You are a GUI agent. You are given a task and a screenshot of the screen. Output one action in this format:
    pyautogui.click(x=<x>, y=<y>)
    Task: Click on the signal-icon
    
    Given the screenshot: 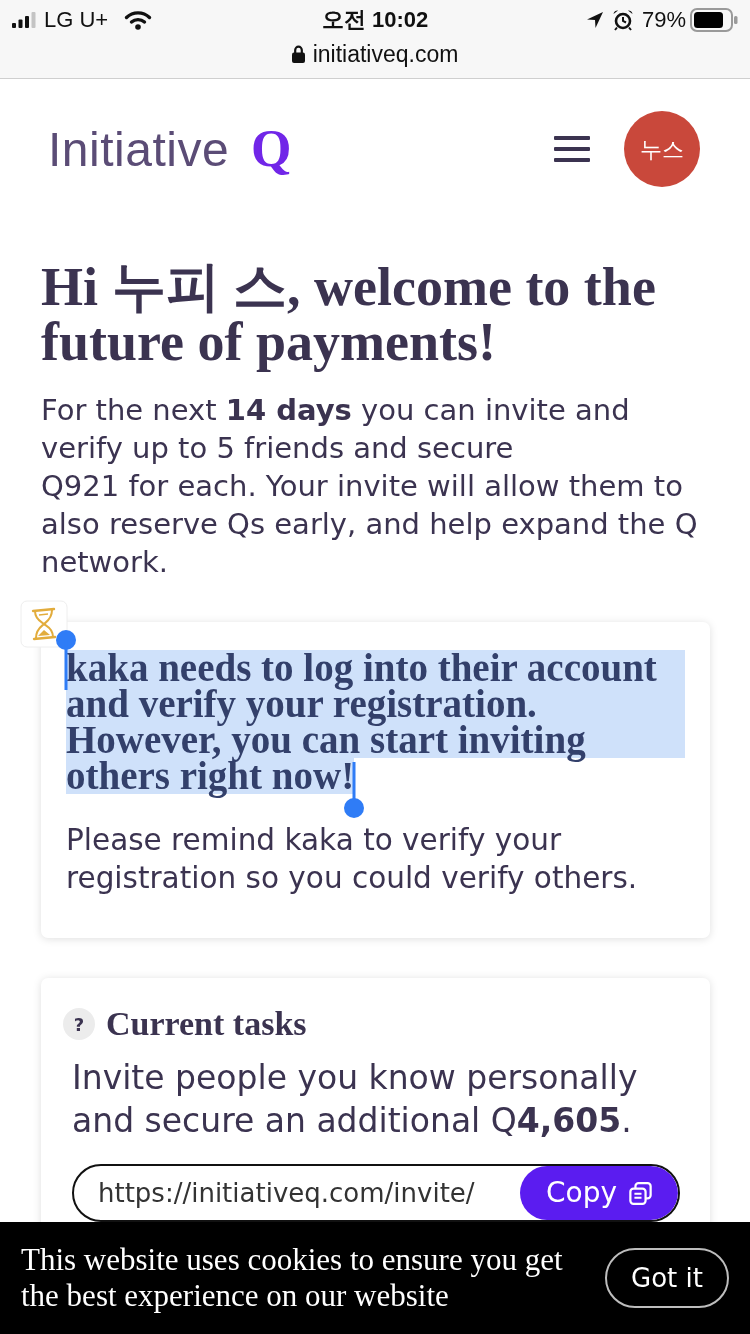 What is the action you would take?
    pyautogui.click(x=24, y=20)
    